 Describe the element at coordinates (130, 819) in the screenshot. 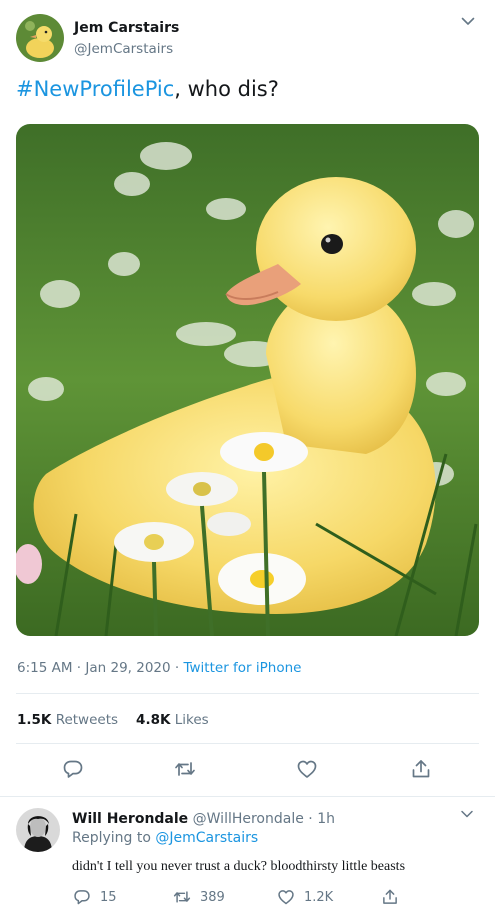

I see `reply-author-name: Will Herondale` at that location.